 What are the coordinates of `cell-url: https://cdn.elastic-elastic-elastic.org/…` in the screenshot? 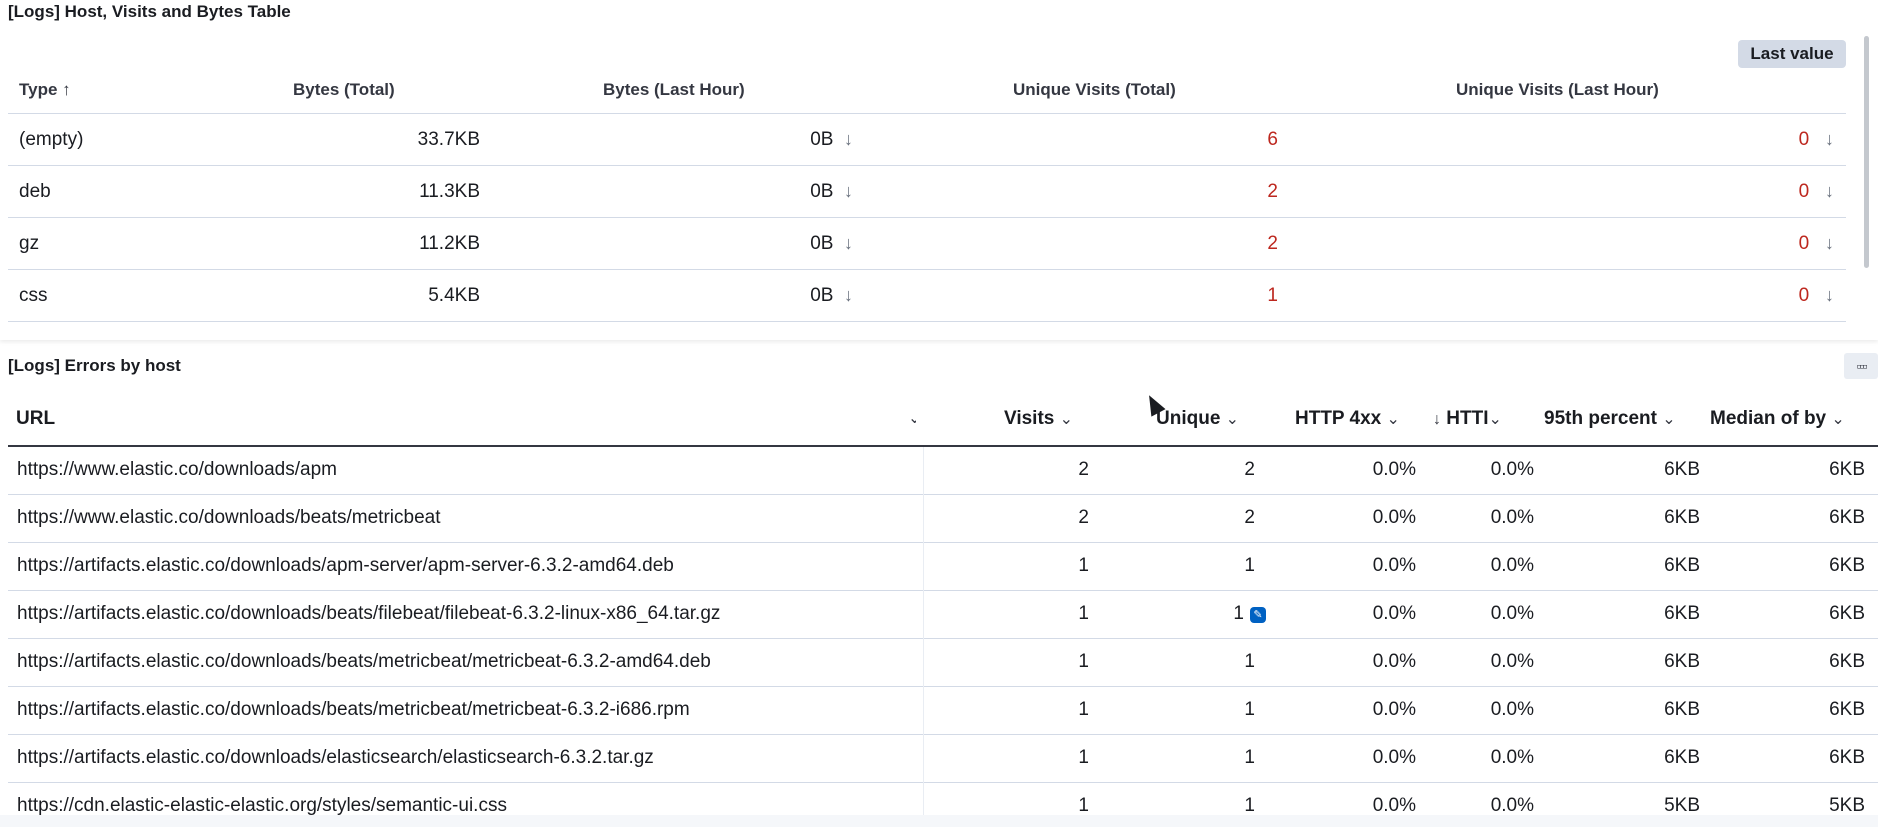 It's located at (262, 806).